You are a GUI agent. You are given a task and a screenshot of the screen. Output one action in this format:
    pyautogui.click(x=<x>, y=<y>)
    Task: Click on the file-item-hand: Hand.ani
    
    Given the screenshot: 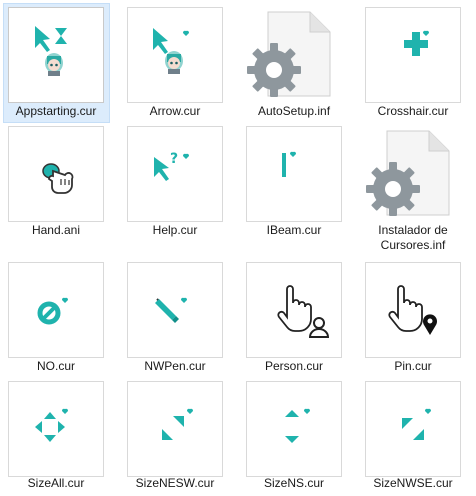 What is the action you would take?
    pyautogui.click(x=59, y=189)
    